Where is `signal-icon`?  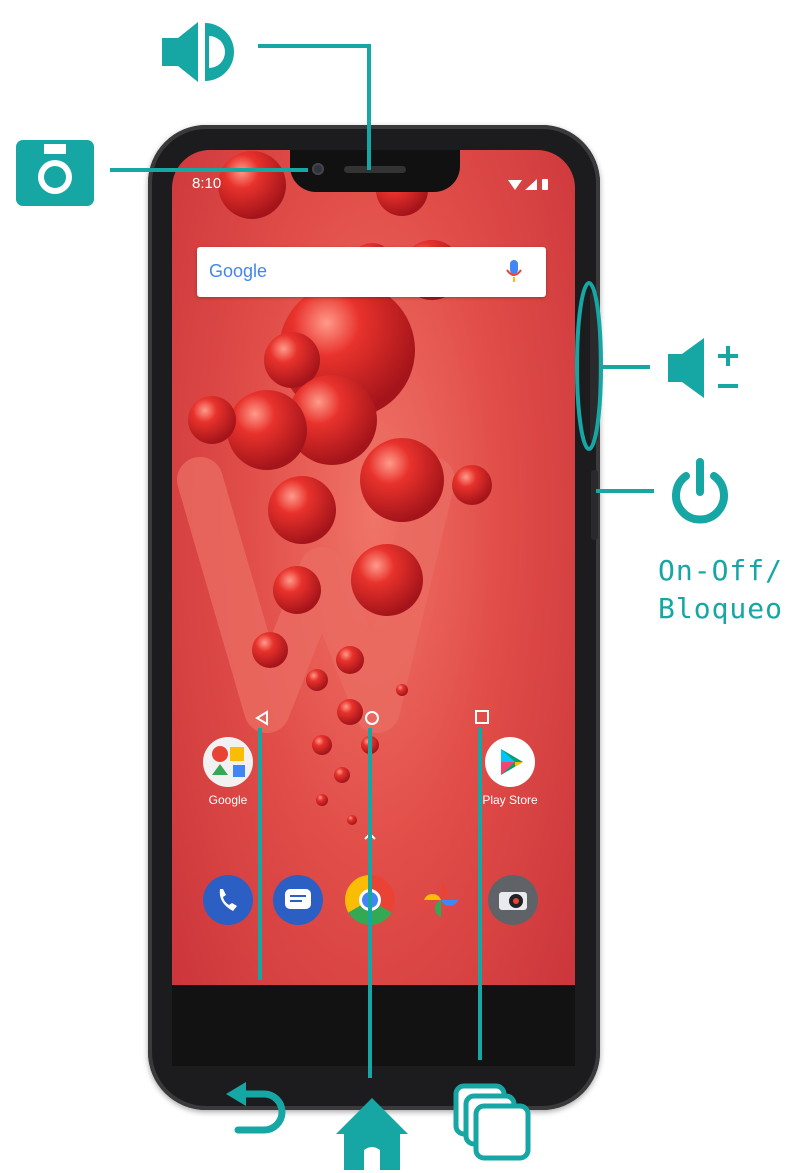
signal-icon is located at coordinates (531, 184).